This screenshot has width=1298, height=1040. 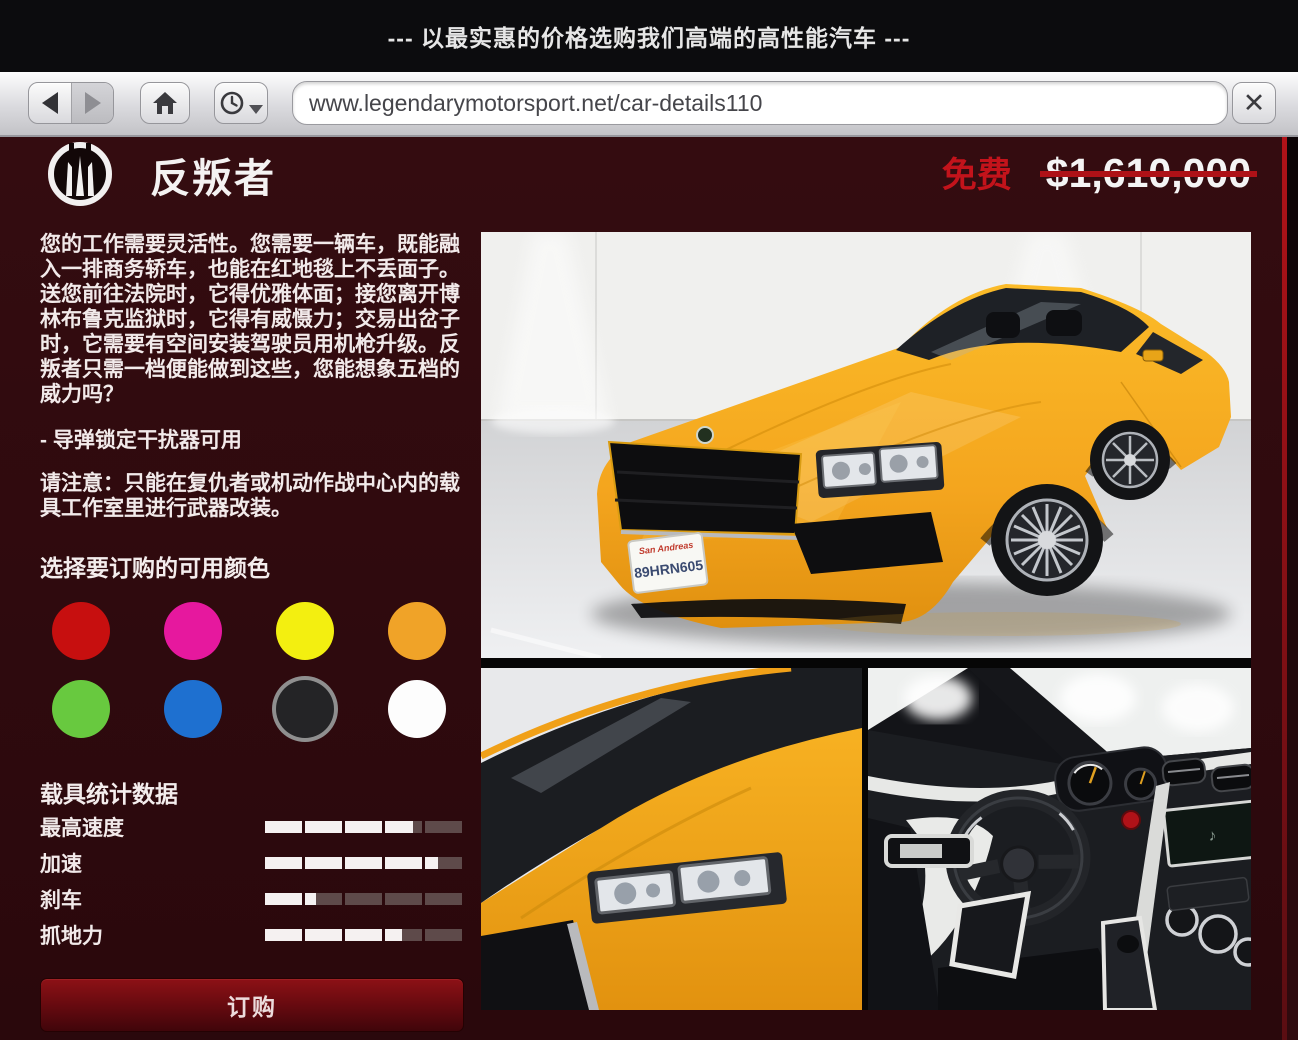 I want to click on site-tagline: --- 以最实惠的价格选购我们高端的高性能汽车 ---, so click(x=649, y=38).